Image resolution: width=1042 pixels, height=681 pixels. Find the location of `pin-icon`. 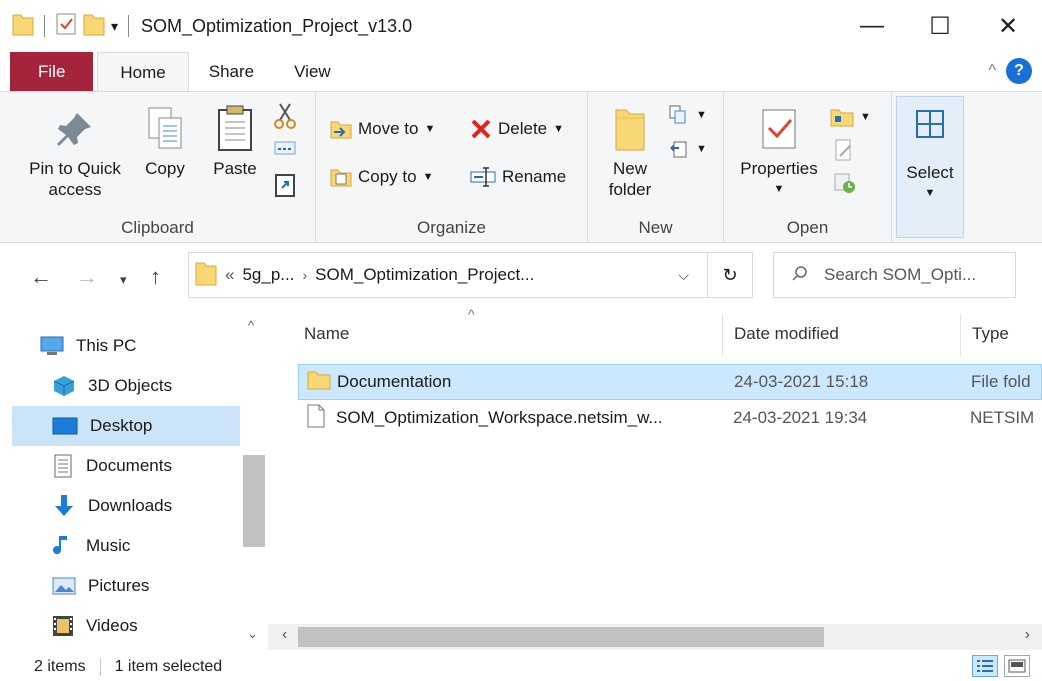

pin-icon is located at coordinates (75, 129).